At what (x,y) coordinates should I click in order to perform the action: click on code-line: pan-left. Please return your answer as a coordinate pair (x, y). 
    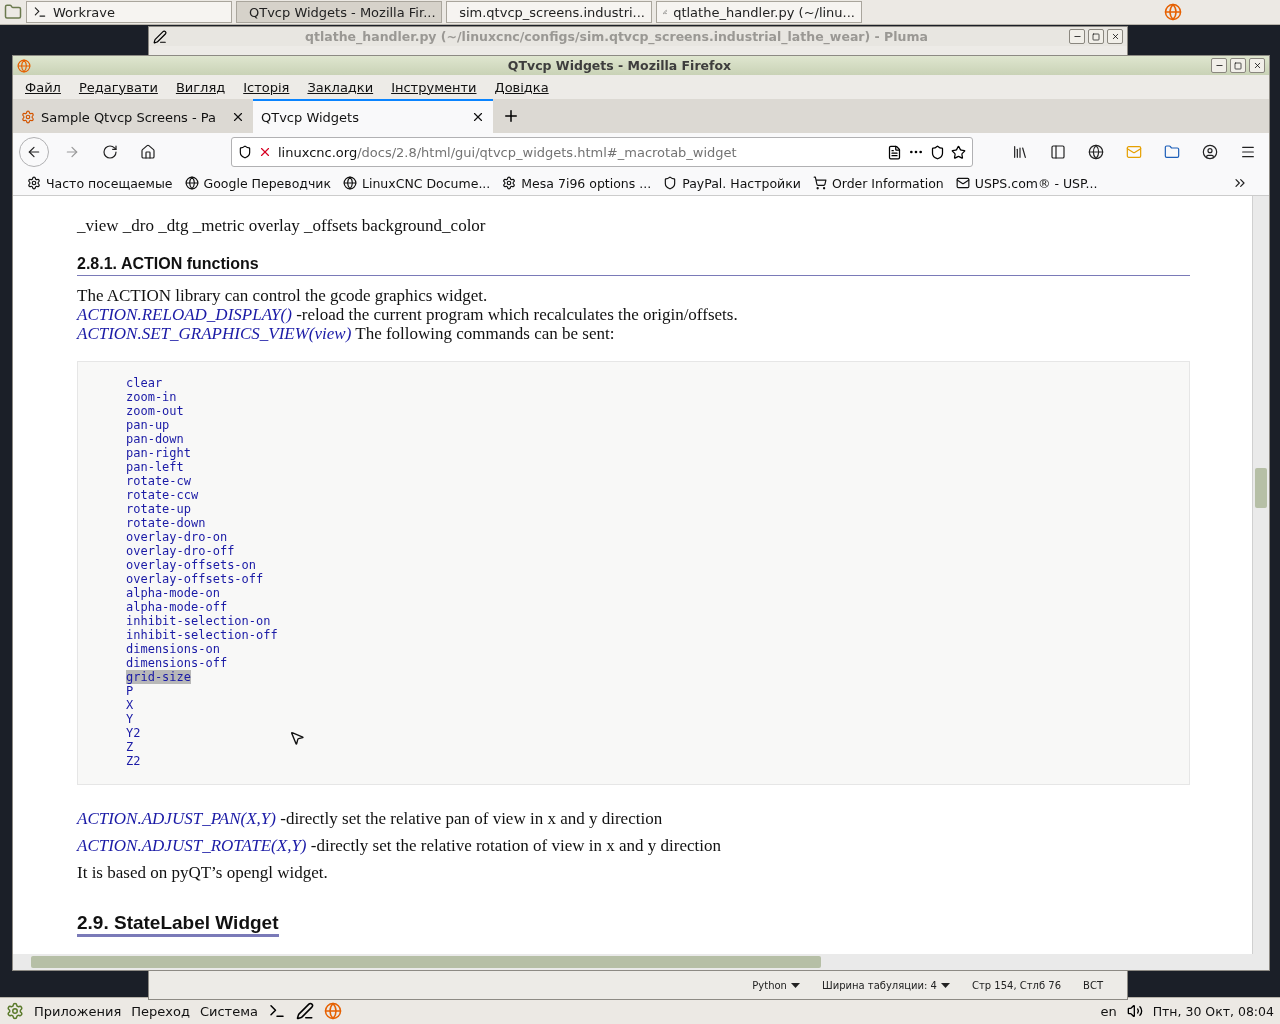
    Looking at the image, I should click on (155, 467).